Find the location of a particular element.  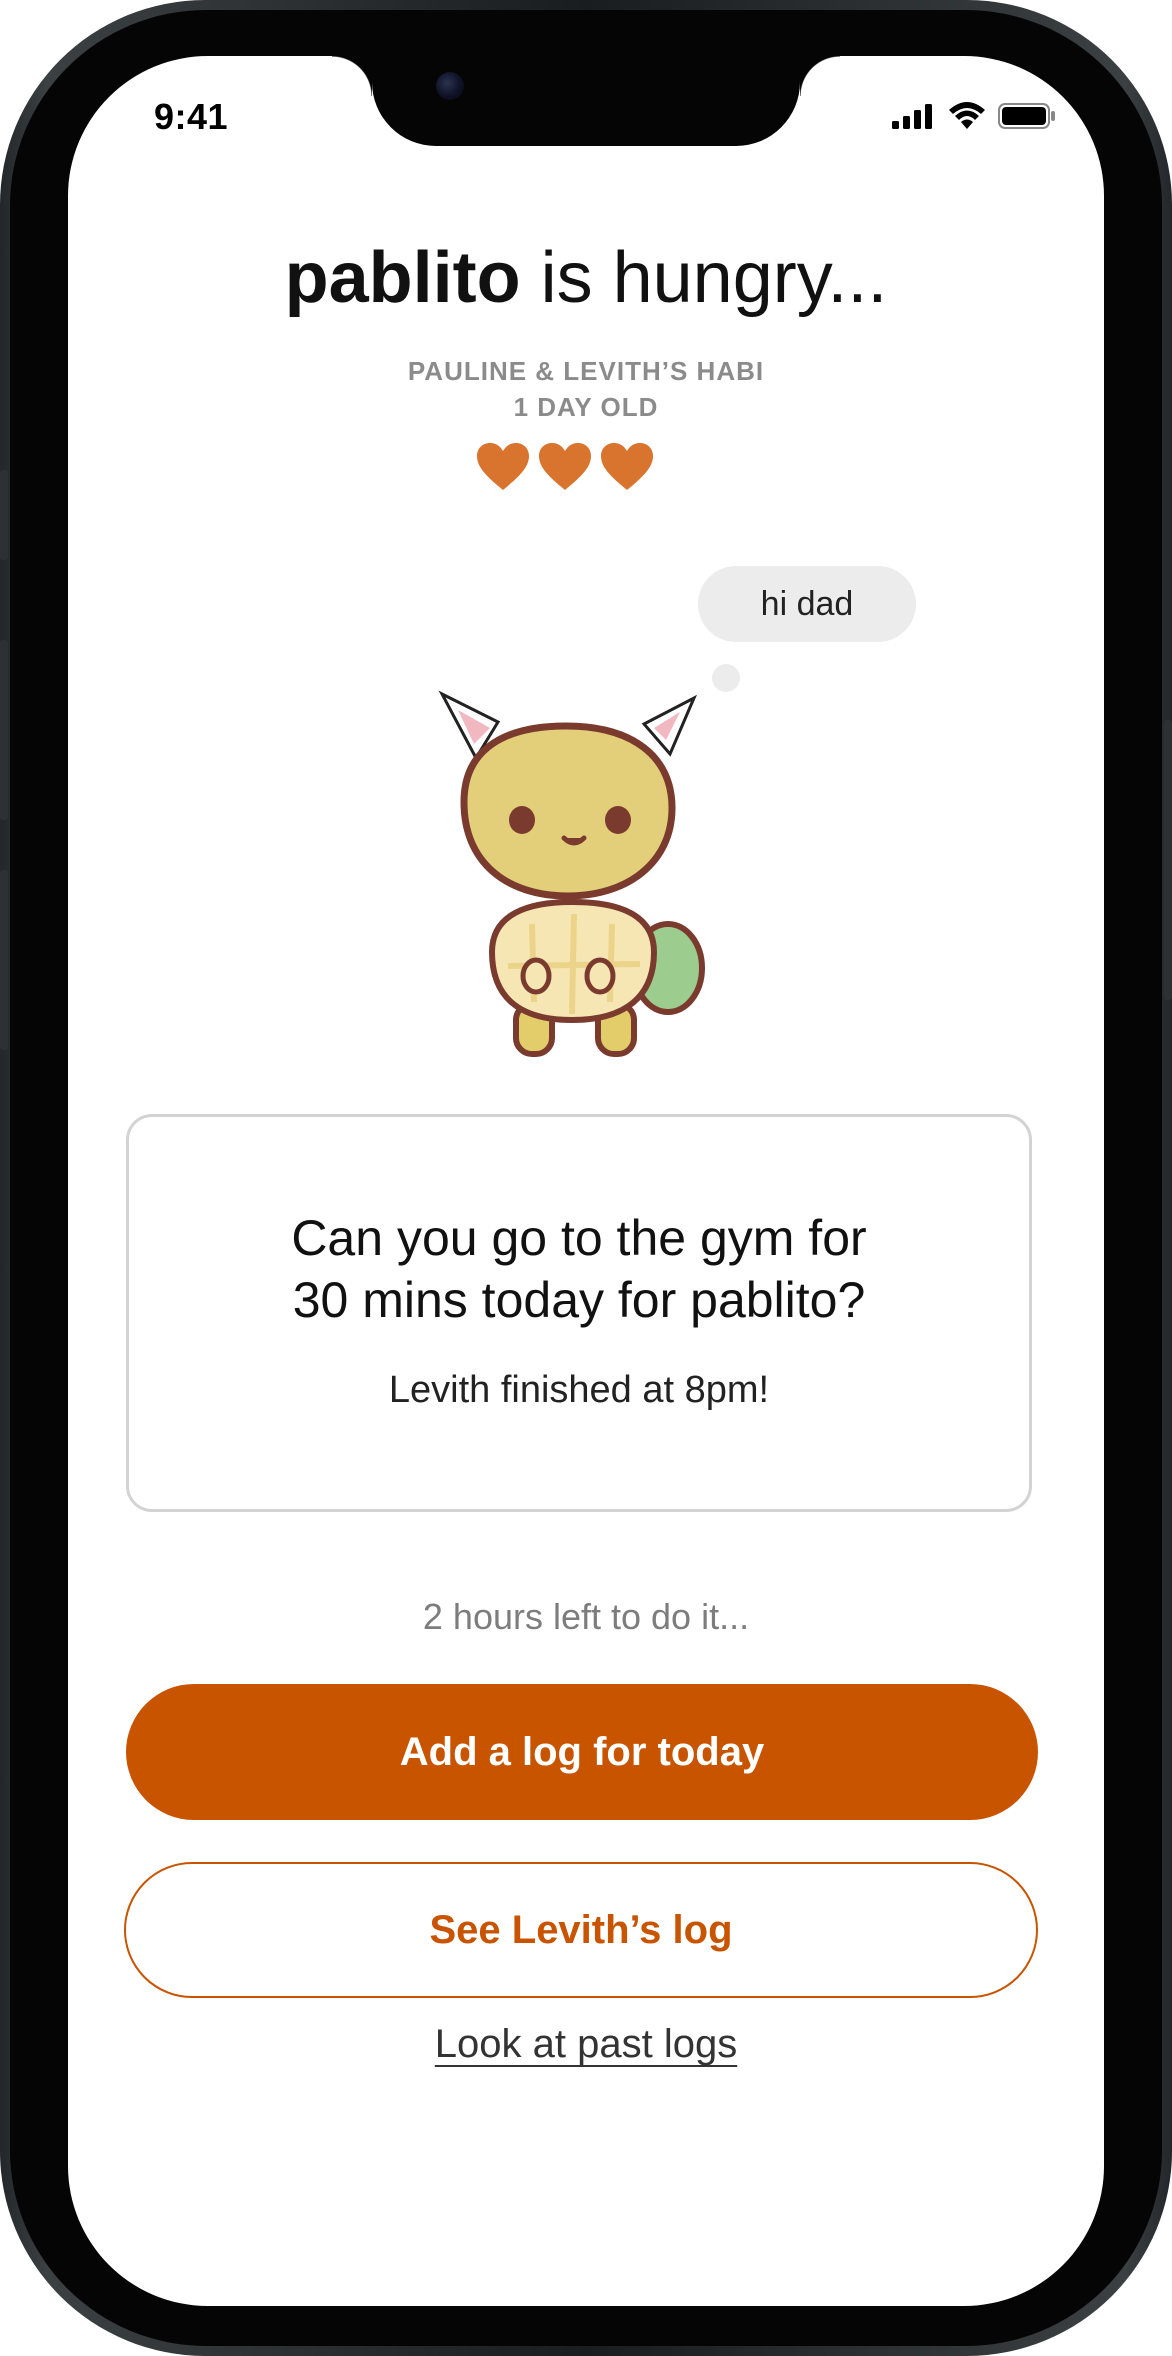

age-label: 1 DAY OLD is located at coordinates (586, 407).